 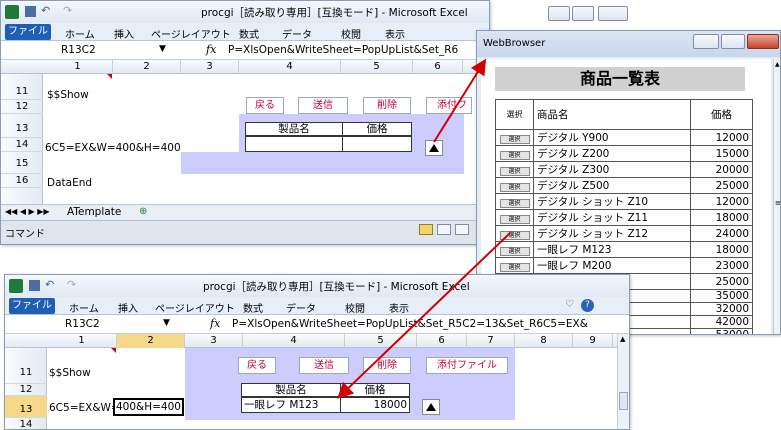 I want to click on ribbon-minimize-icon: ♡, so click(x=569, y=304).